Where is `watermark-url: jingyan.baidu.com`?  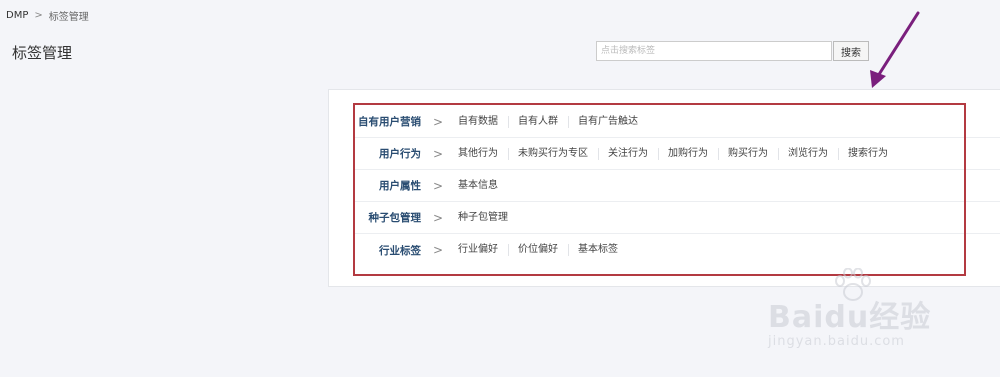 watermark-url: jingyan.baidu.com is located at coordinates (836, 341).